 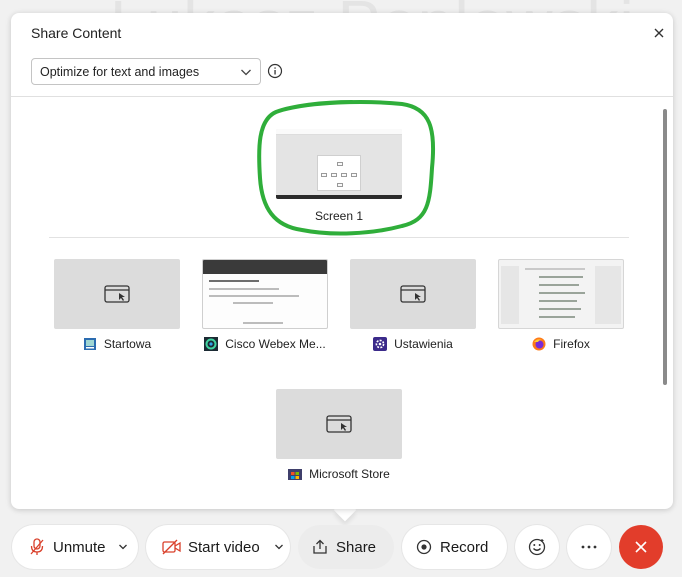 I want to click on smiley-icon, so click(x=537, y=547).